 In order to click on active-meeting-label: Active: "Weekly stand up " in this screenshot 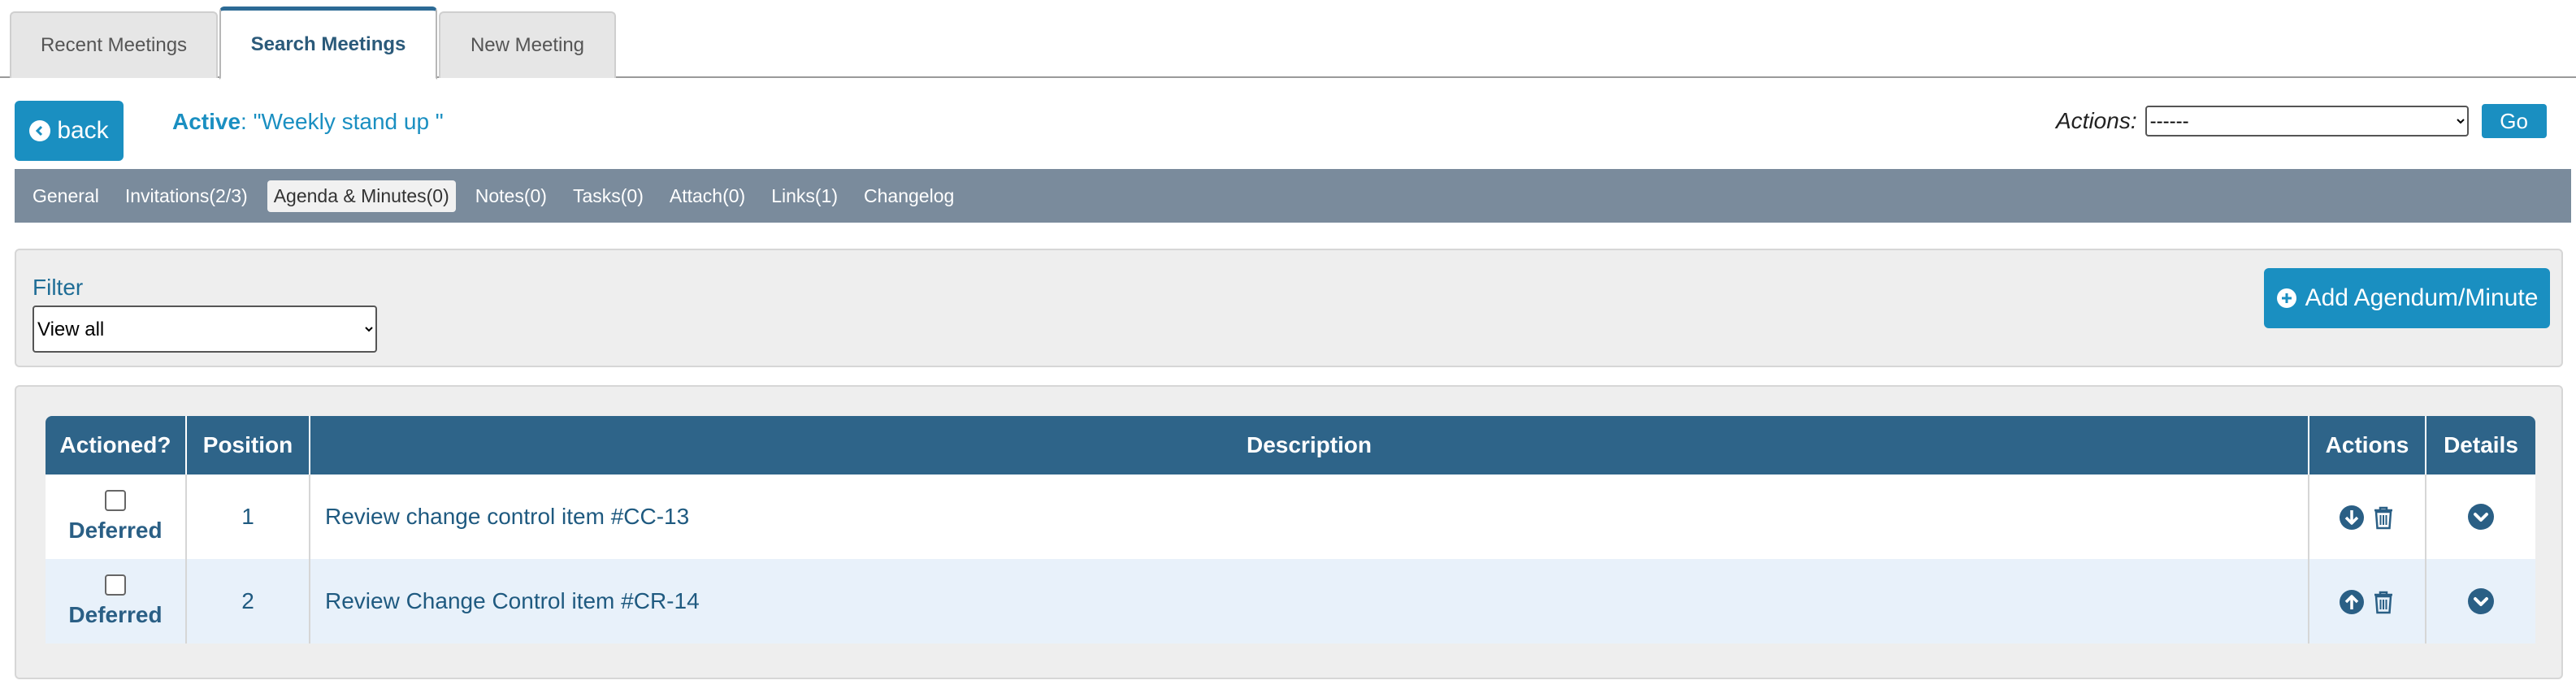, I will do `click(308, 122)`.